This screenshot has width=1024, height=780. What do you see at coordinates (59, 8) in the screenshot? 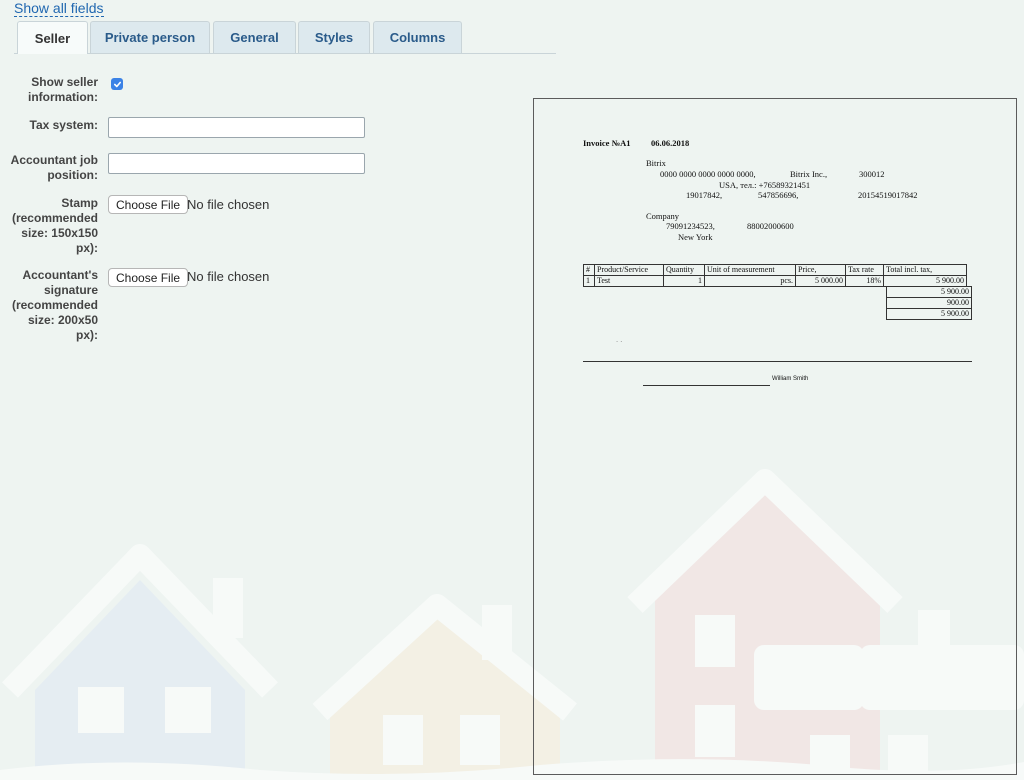
I see `show-all-fields-link: Show all fields` at bounding box center [59, 8].